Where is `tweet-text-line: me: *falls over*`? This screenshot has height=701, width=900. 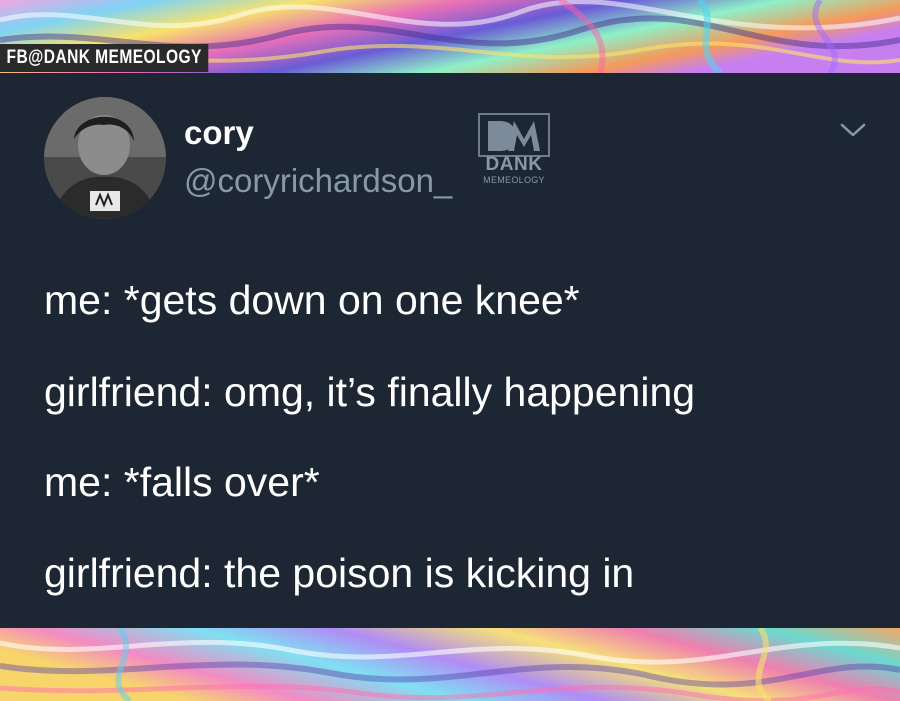 tweet-text-line: me: *falls over* is located at coordinates (182, 482).